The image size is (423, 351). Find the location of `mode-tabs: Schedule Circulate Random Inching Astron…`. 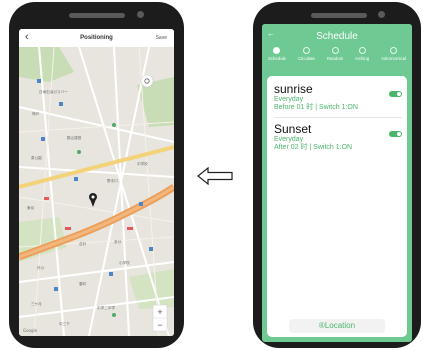

mode-tabs: Schedule Circulate Random Inching Astron… is located at coordinates (337, 54).